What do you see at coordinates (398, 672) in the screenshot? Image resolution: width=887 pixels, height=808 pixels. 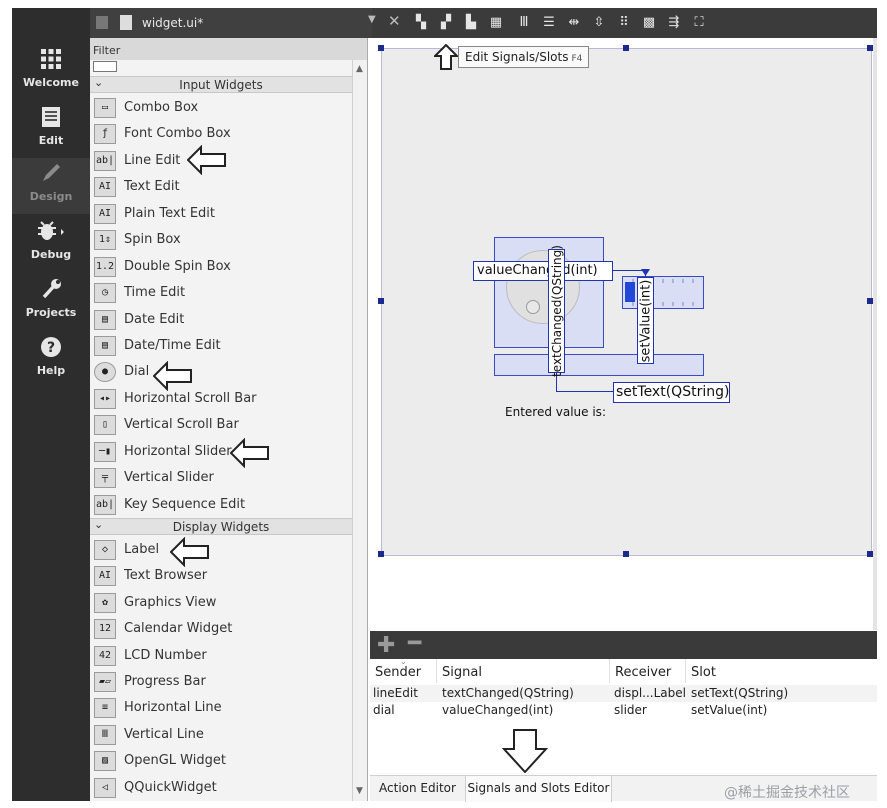 I see `column-header-sender: Sender` at bounding box center [398, 672].